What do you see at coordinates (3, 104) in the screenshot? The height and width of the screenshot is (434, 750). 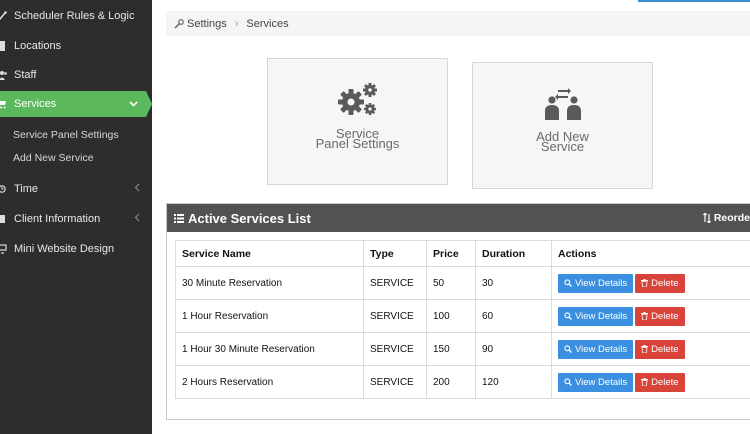 I see `cart-icon` at bounding box center [3, 104].